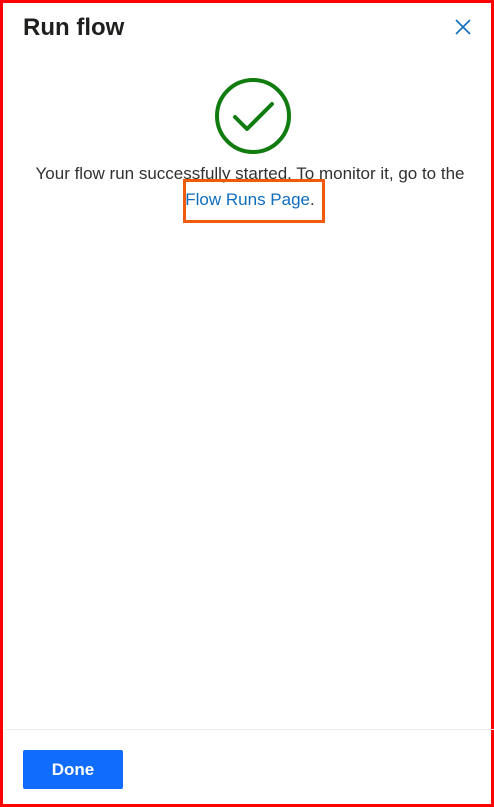 The image size is (494, 807). I want to click on panel-title: Run flow, so click(74, 27).